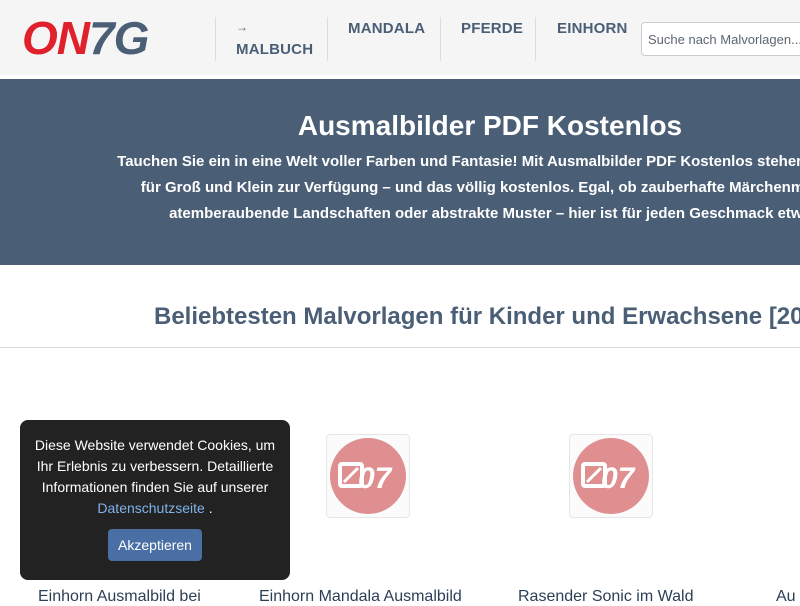 The image size is (800, 606). I want to click on site-header: ON7G → MALBUCH MANDALA PFERDE EINHORN, so click(400, 37).